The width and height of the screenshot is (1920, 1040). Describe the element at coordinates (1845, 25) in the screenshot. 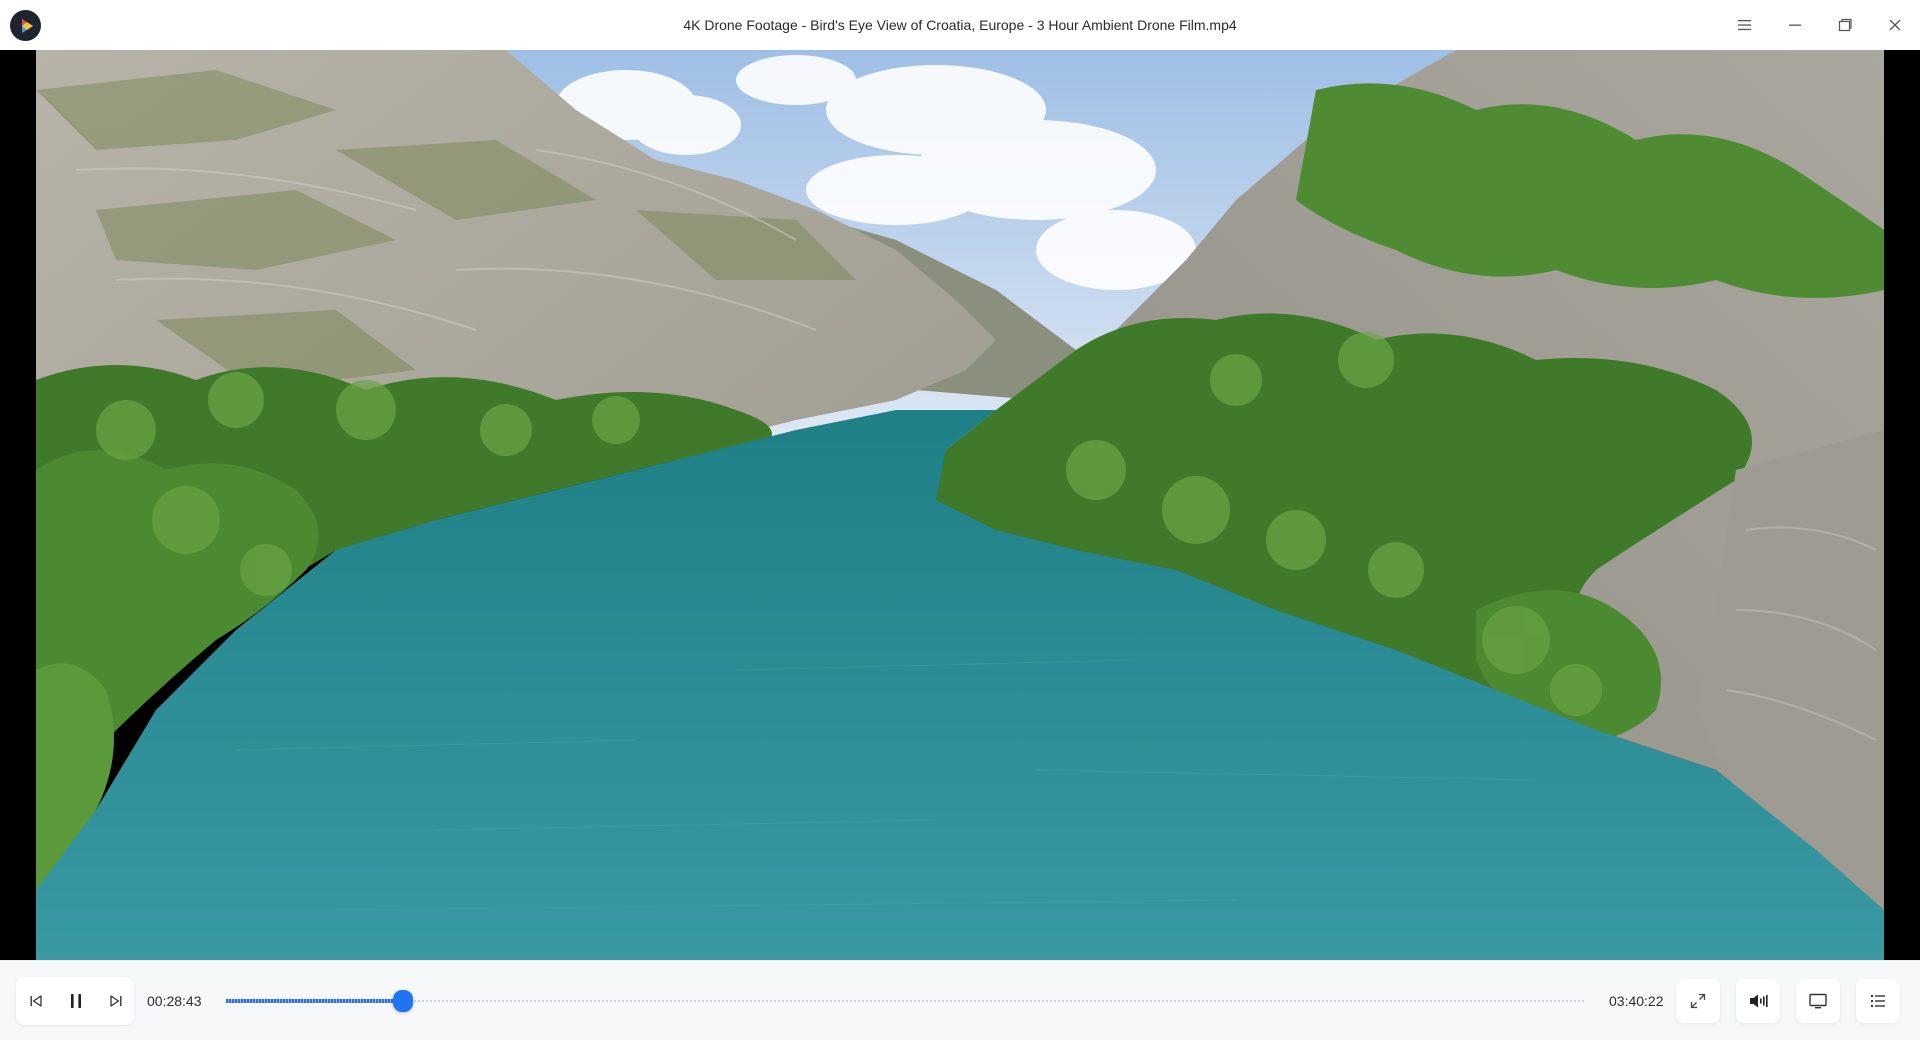

I see `restore-icon` at that location.